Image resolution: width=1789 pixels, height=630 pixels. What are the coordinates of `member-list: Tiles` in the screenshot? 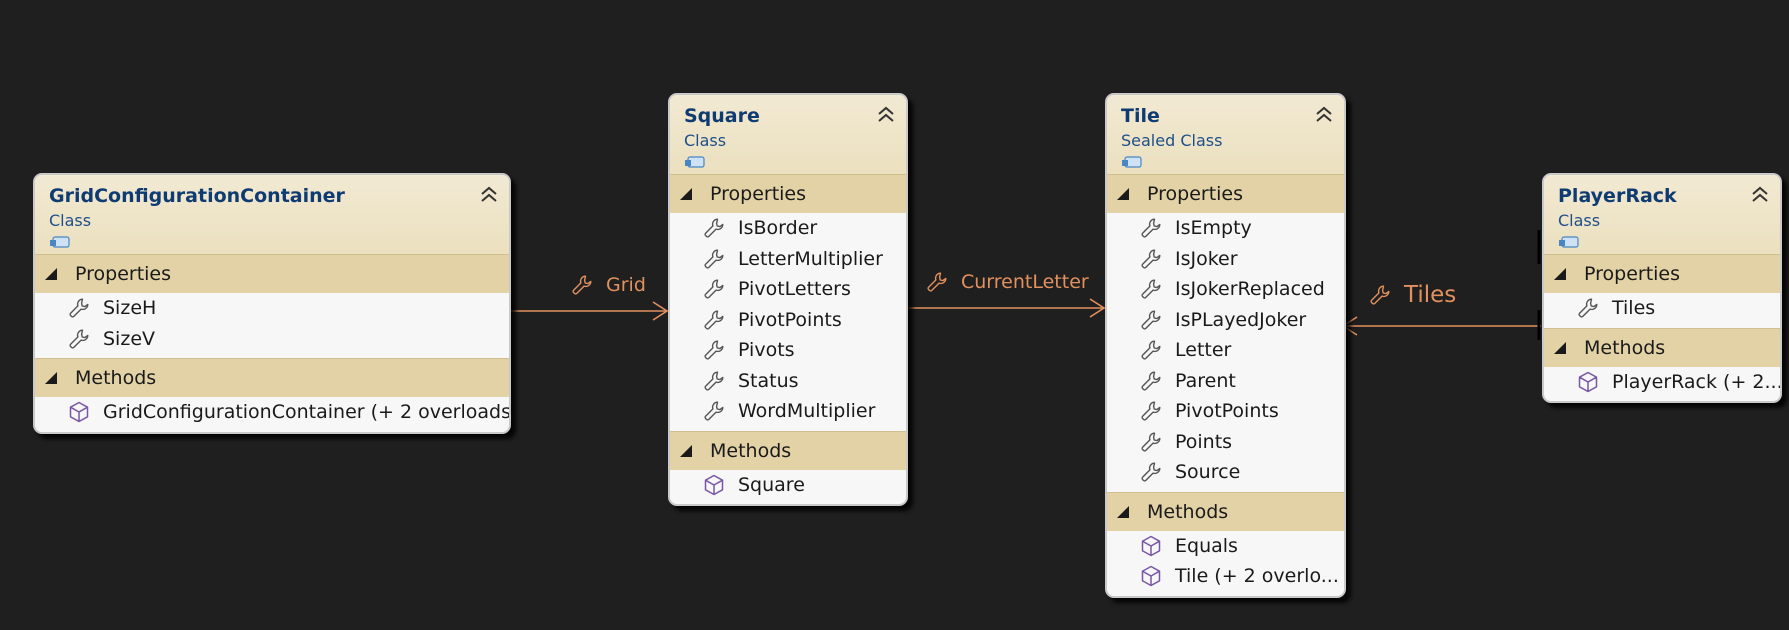 It's located at (1662, 310).